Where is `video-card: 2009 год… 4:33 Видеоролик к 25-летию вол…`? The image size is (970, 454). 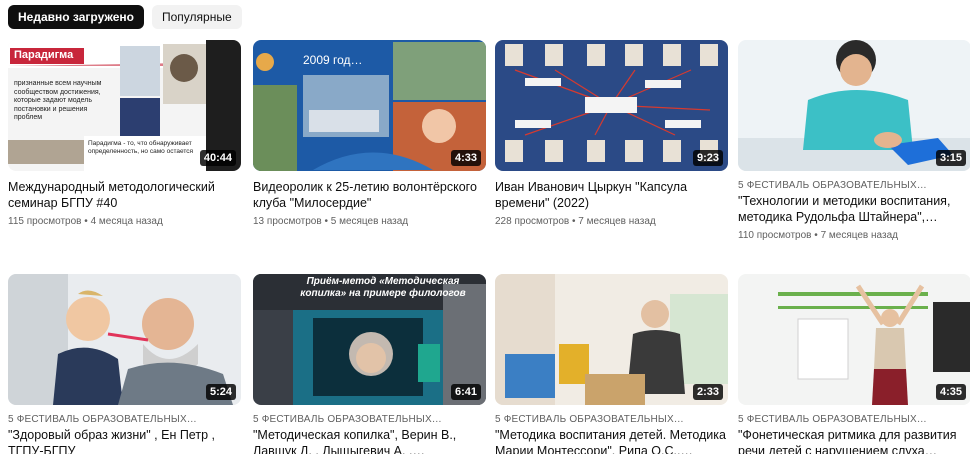
video-card: 2009 год… 4:33 Видеоролик к 25-летию вол… is located at coordinates (369, 134).